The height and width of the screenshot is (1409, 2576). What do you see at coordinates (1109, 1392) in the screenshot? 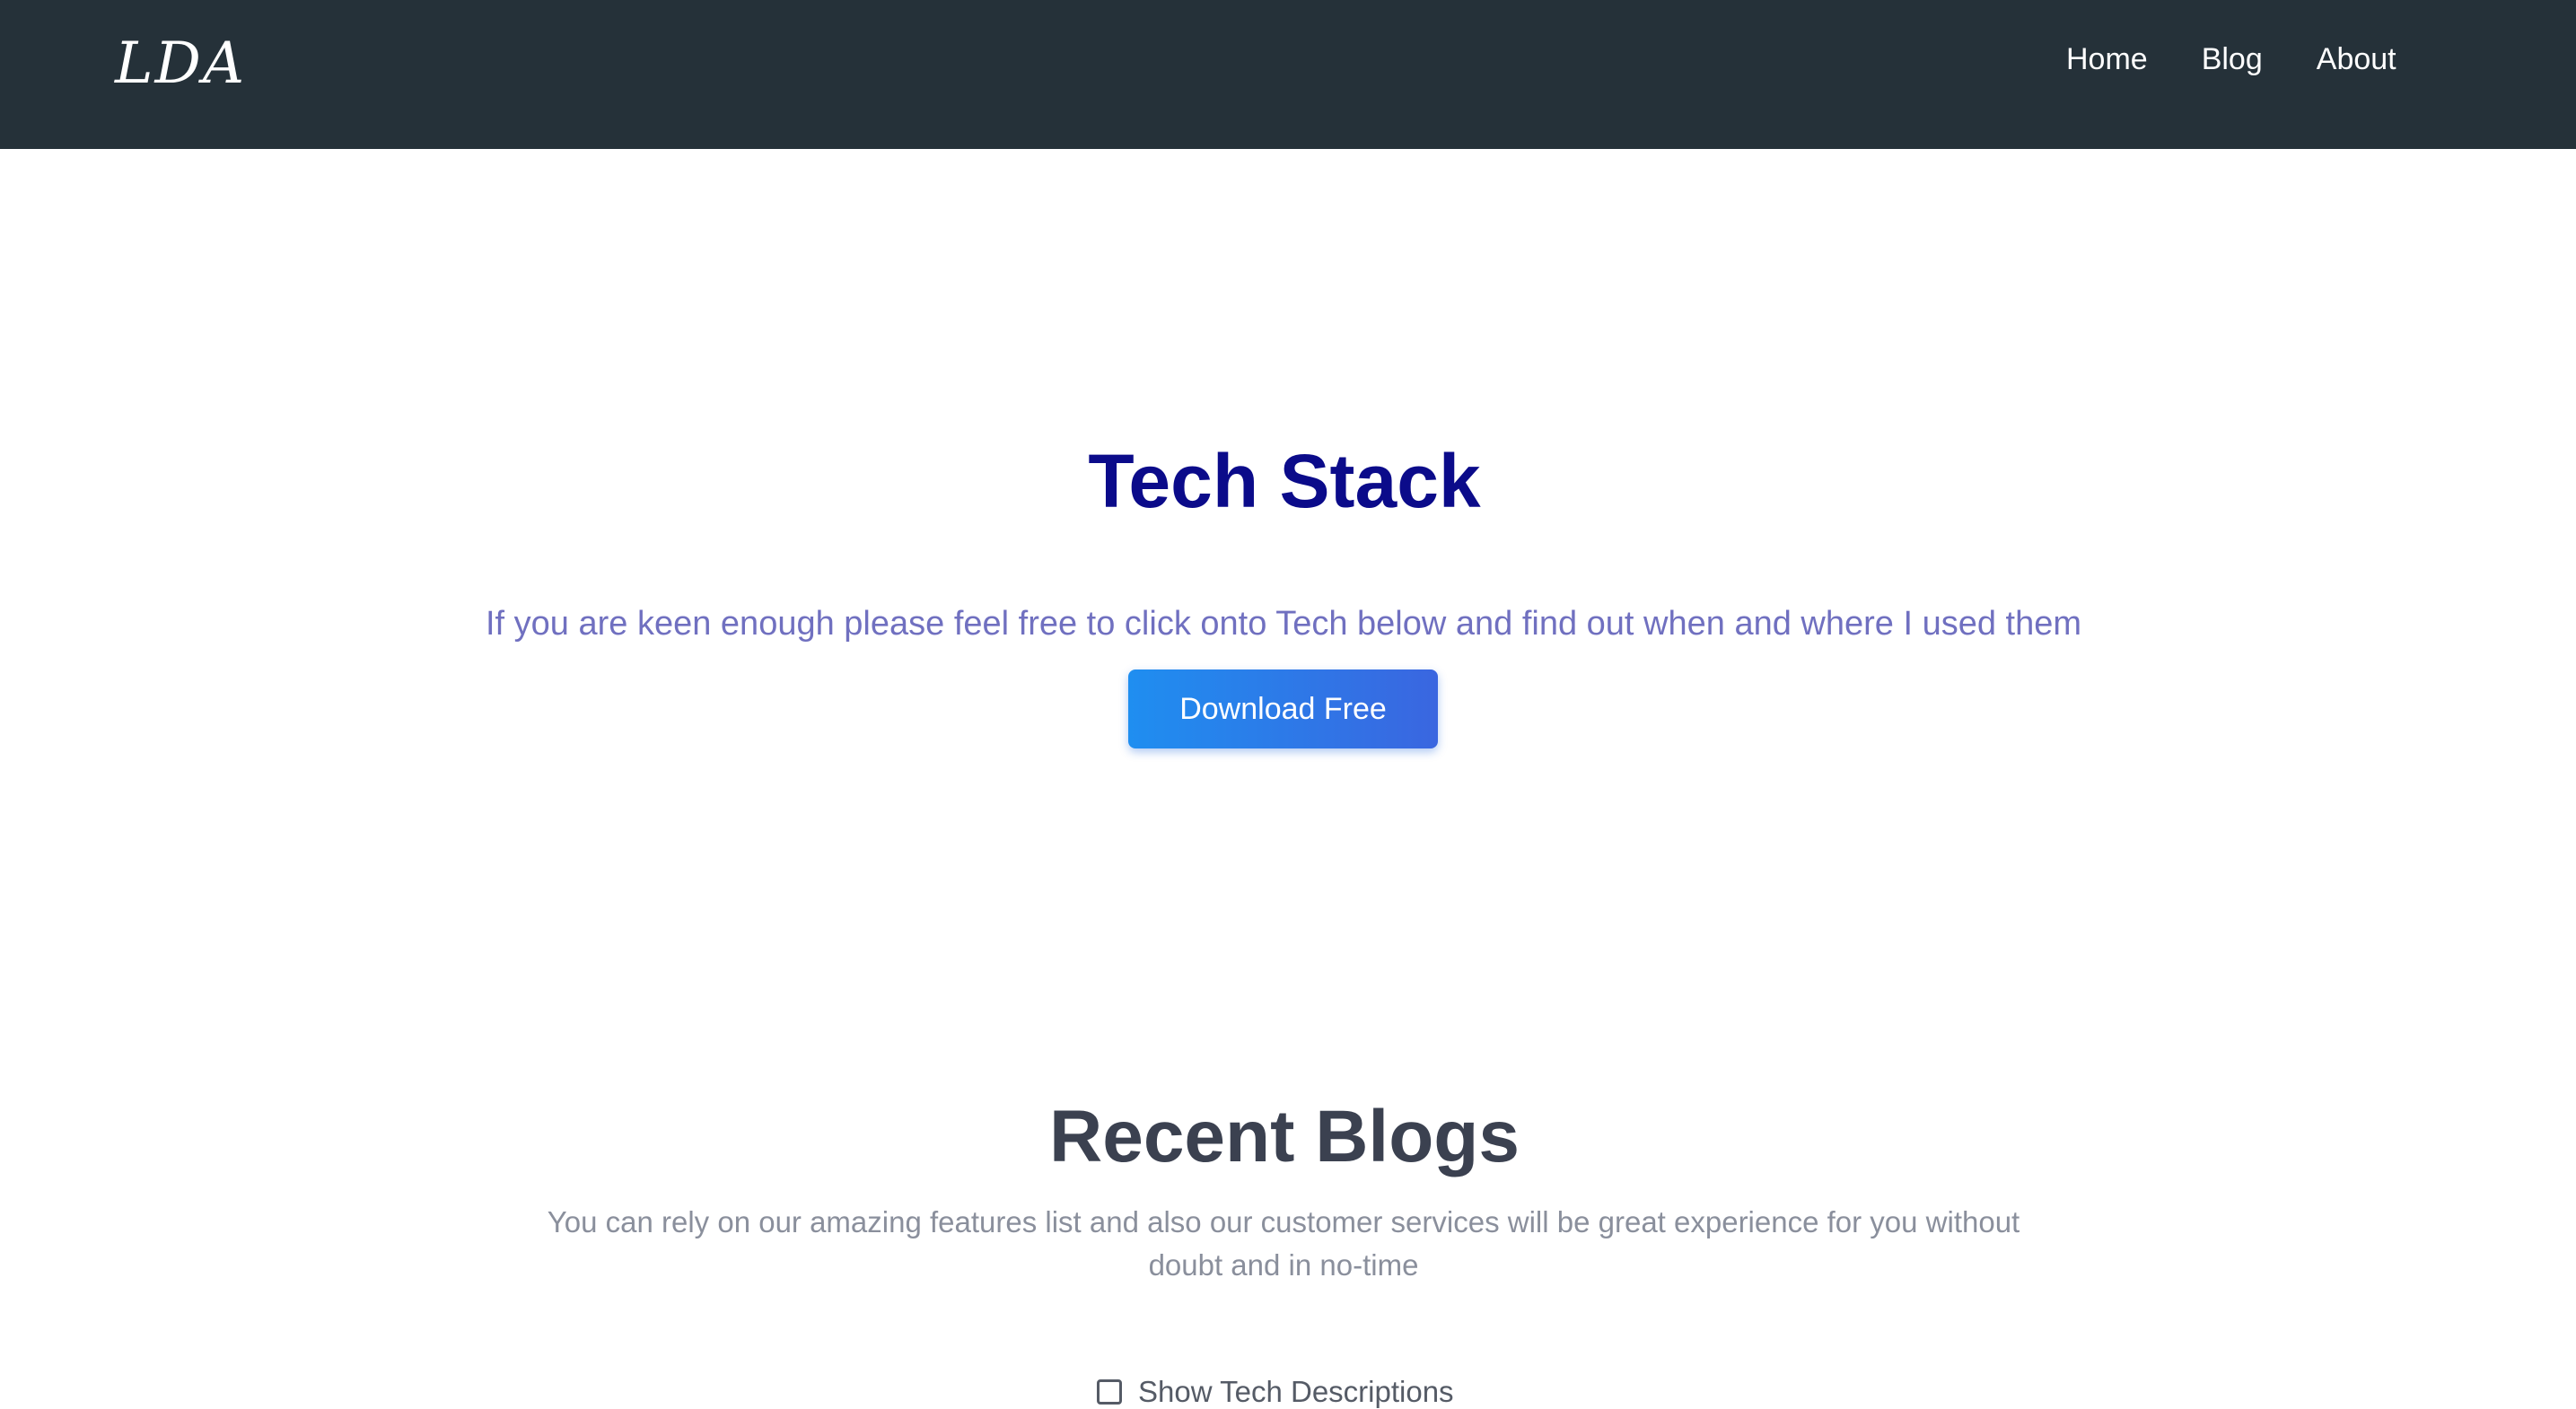
I see `checkbox-icon` at bounding box center [1109, 1392].